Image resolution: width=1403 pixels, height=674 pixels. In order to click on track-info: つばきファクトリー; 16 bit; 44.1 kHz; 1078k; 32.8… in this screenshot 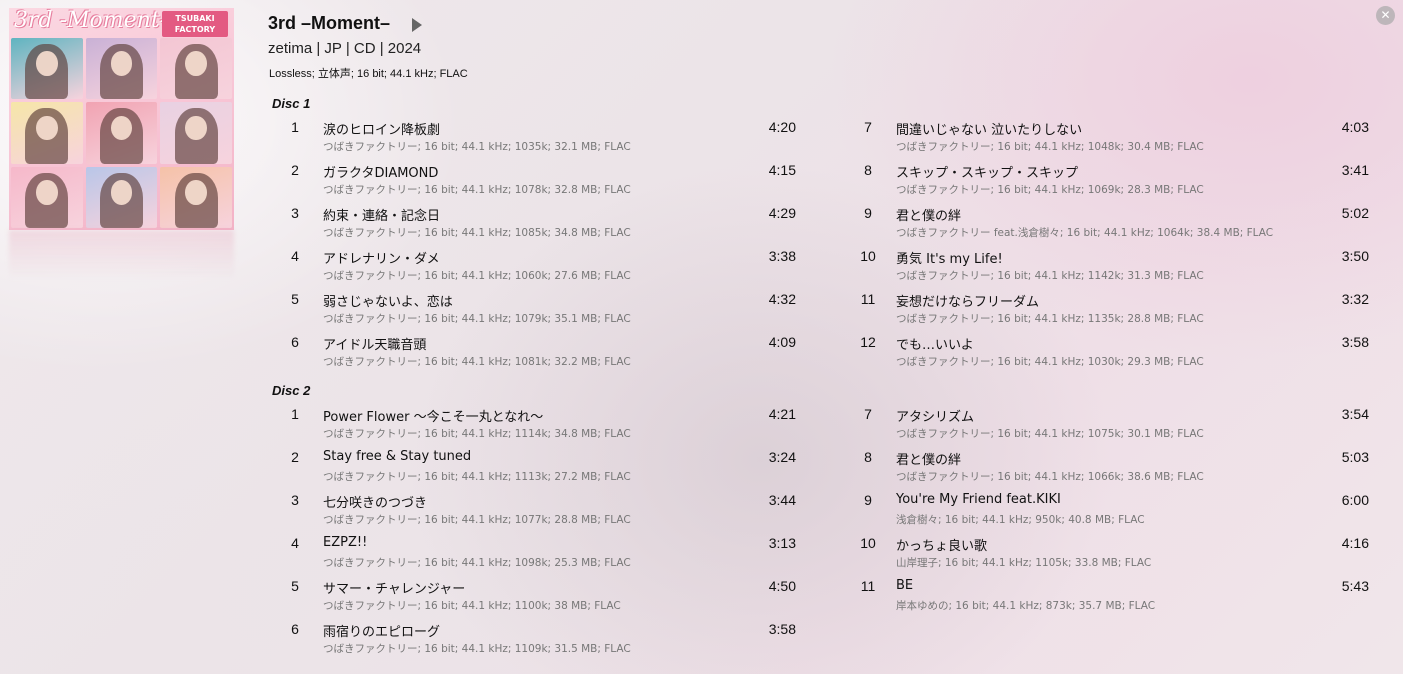, I will do `click(477, 190)`.